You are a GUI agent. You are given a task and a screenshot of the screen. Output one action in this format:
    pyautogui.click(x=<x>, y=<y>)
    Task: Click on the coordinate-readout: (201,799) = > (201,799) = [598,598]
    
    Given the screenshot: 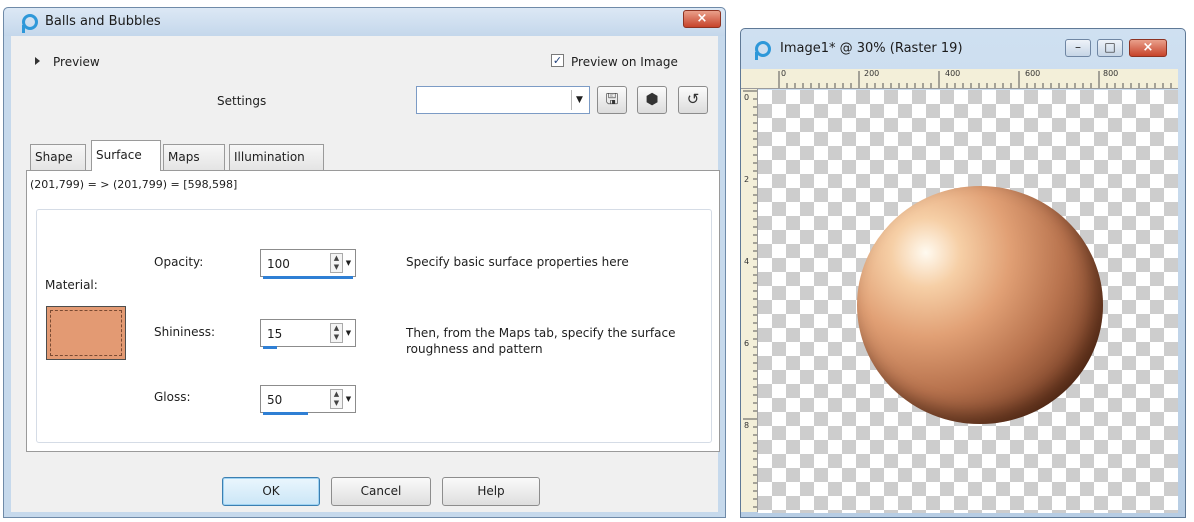 What is the action you would take?
    pyautogui.click(x=134, y=184)
    